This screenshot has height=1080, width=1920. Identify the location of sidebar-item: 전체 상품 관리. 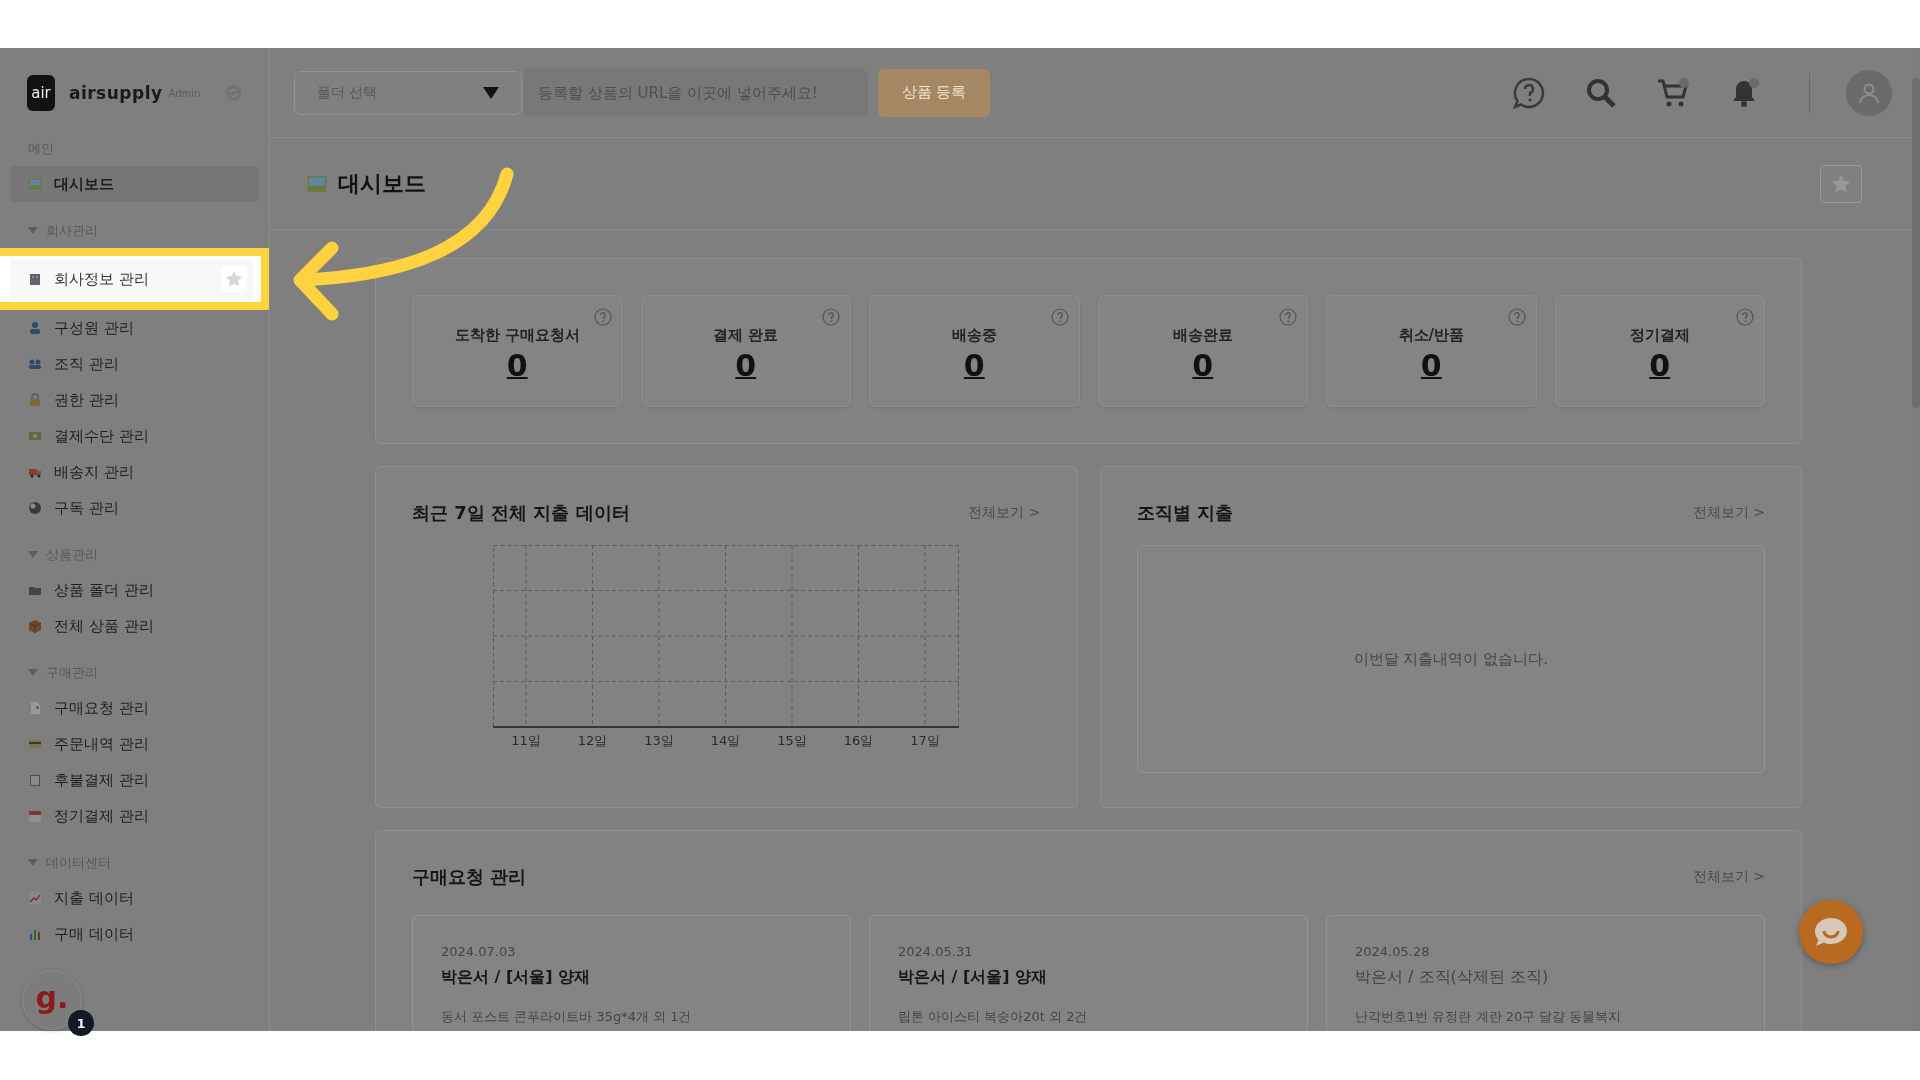
(134, 626).